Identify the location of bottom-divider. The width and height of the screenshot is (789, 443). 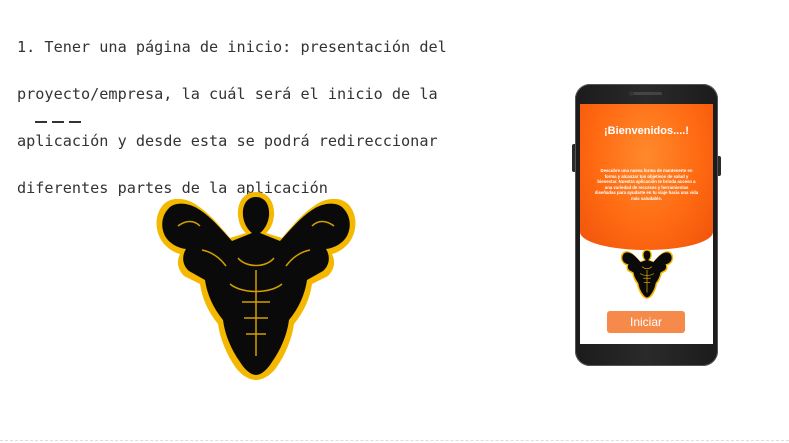
(394, 440).